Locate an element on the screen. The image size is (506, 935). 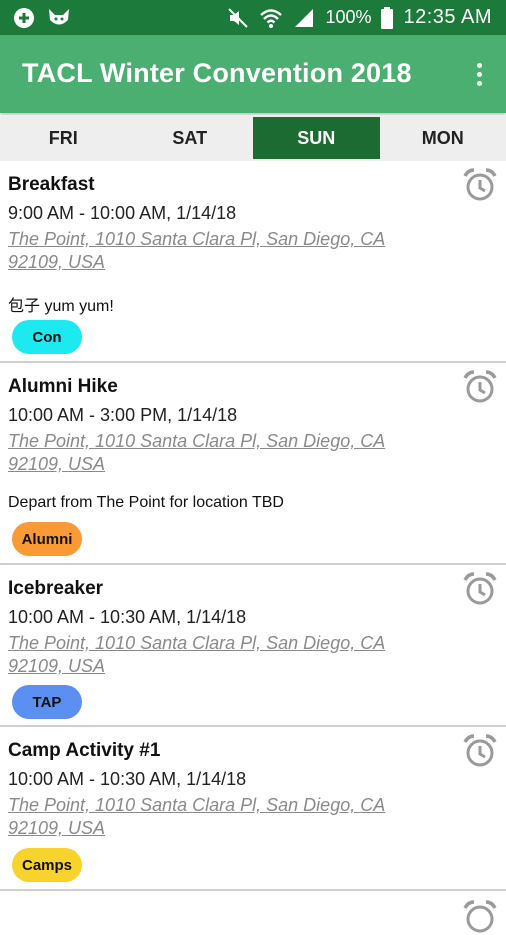
day-tabs: FRI SAT SUN MON is located at coordinates (253, 138).